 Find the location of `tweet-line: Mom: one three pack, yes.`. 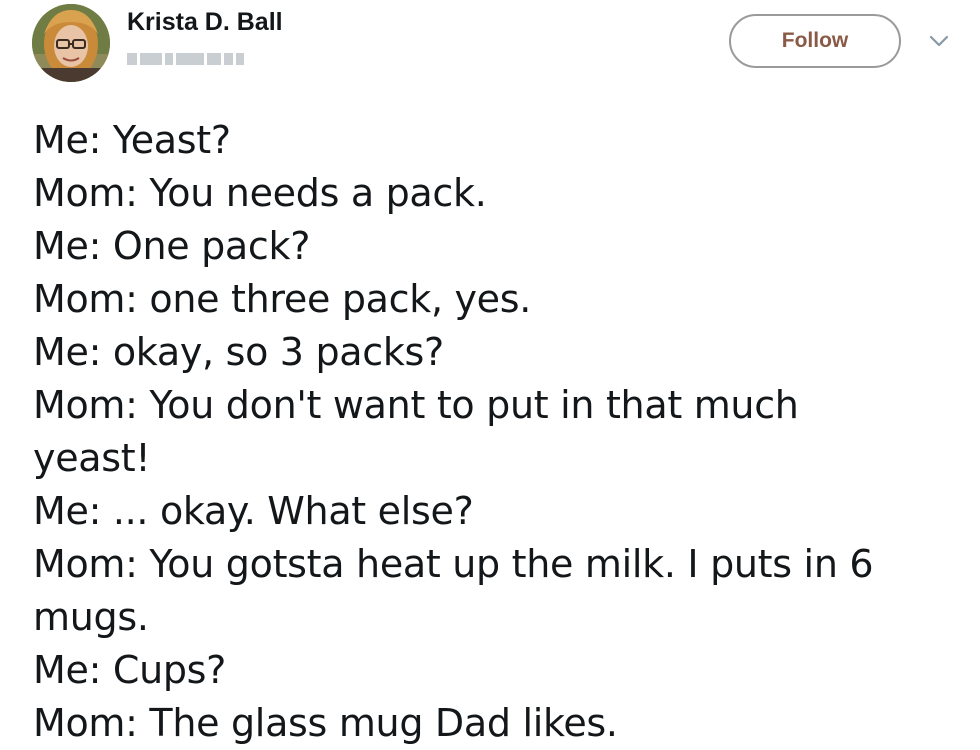

tweet-line: Mom: one three pack, yes. is located at coordinates (282, 299).